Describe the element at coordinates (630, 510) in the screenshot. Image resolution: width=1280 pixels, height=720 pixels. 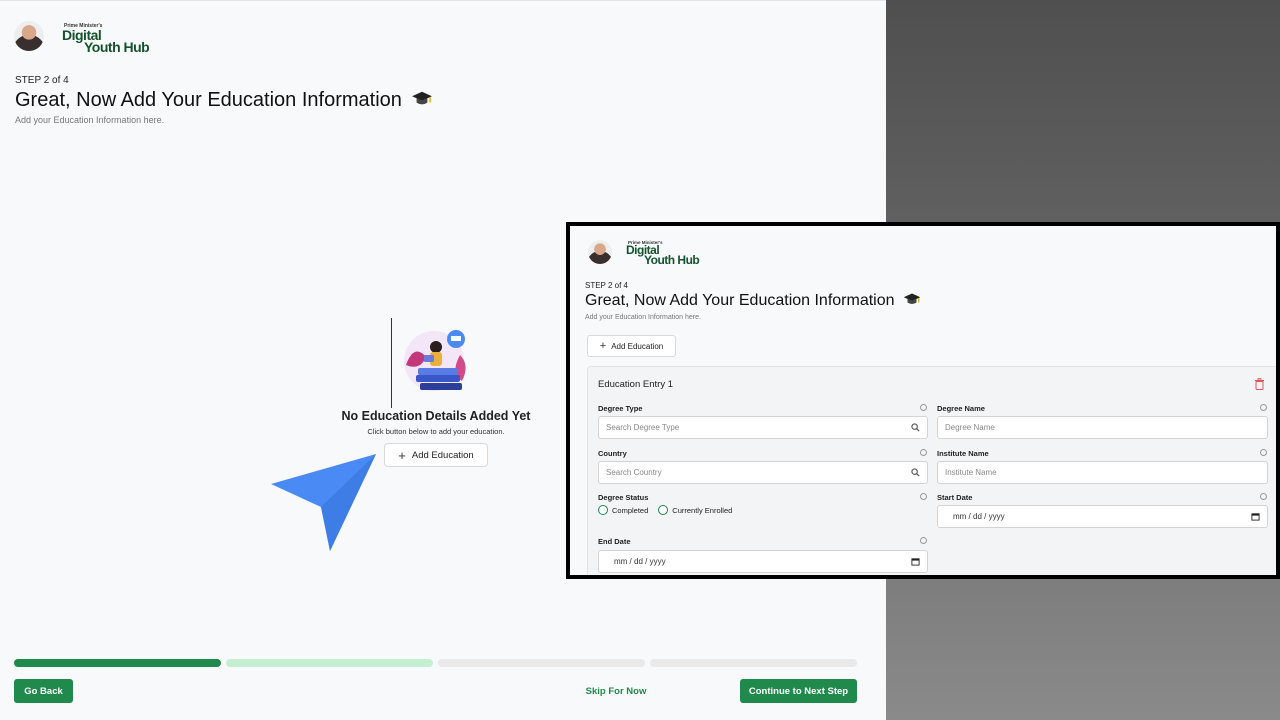
I see `radio-completed-label: Completed` at that location.